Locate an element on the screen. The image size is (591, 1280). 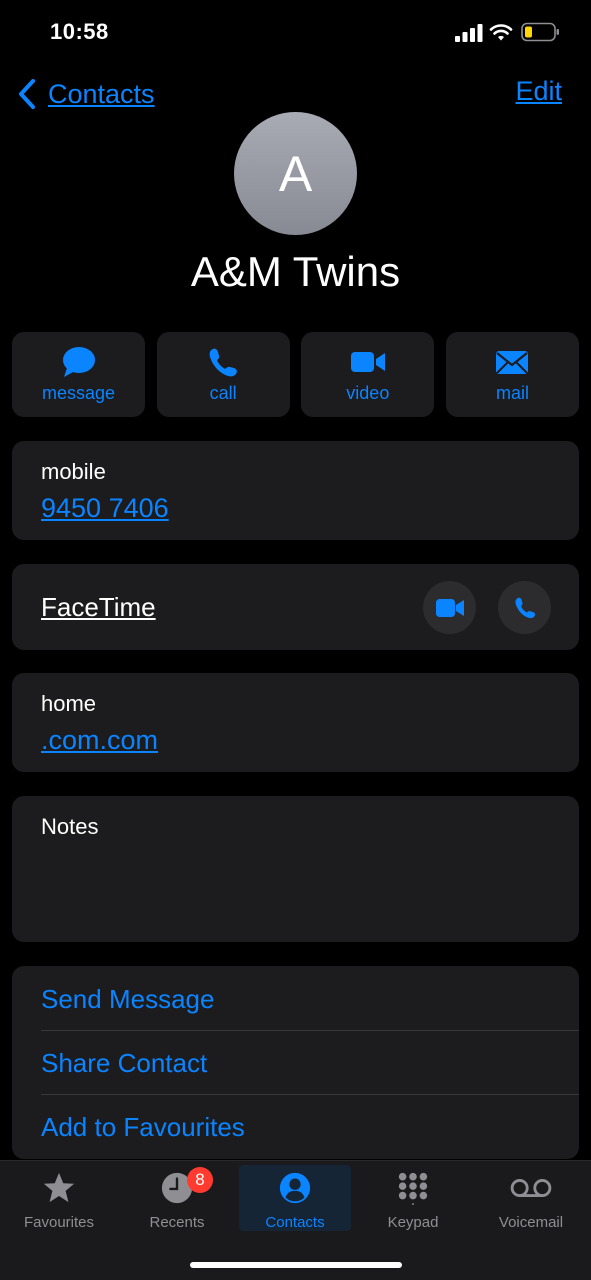
chevron-left-icon is located at coordinates (27, 94).